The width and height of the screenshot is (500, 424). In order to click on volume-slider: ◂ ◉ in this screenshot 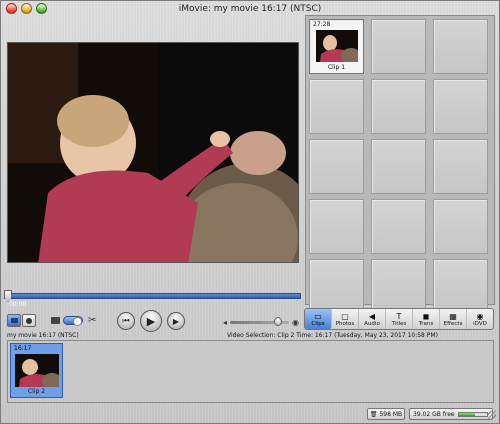, I will do `click(261, 321)`.